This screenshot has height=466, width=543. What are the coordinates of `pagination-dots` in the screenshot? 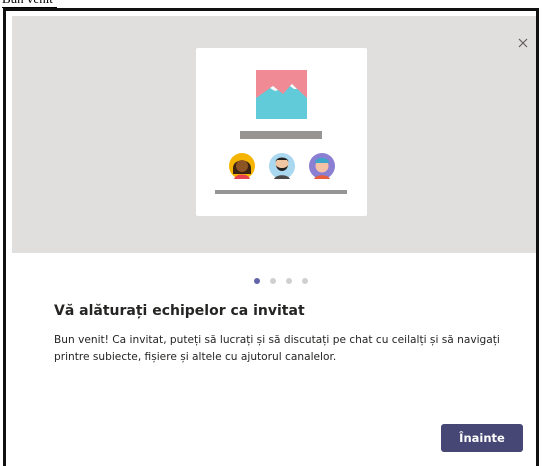 It's located at (284, 282).